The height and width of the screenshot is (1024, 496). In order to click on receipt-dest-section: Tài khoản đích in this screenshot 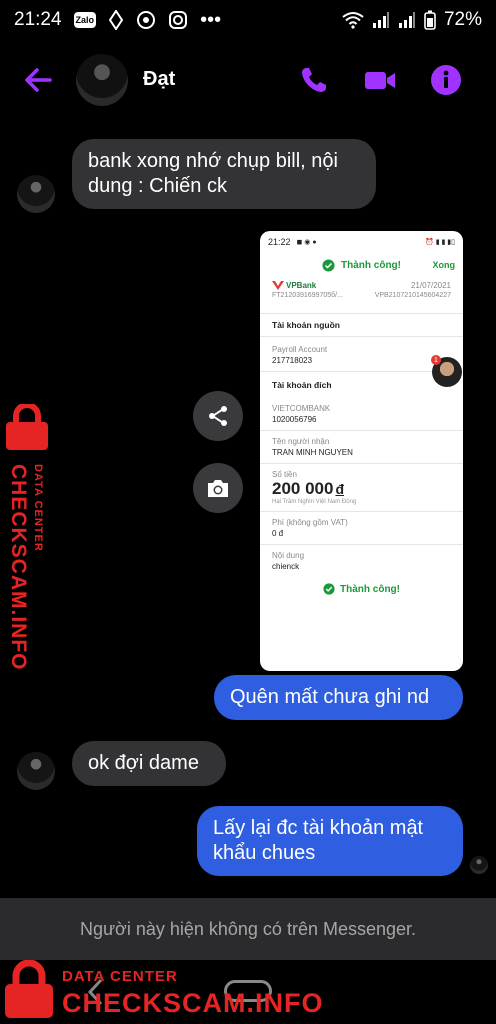, I will do `click(302, 385)`.